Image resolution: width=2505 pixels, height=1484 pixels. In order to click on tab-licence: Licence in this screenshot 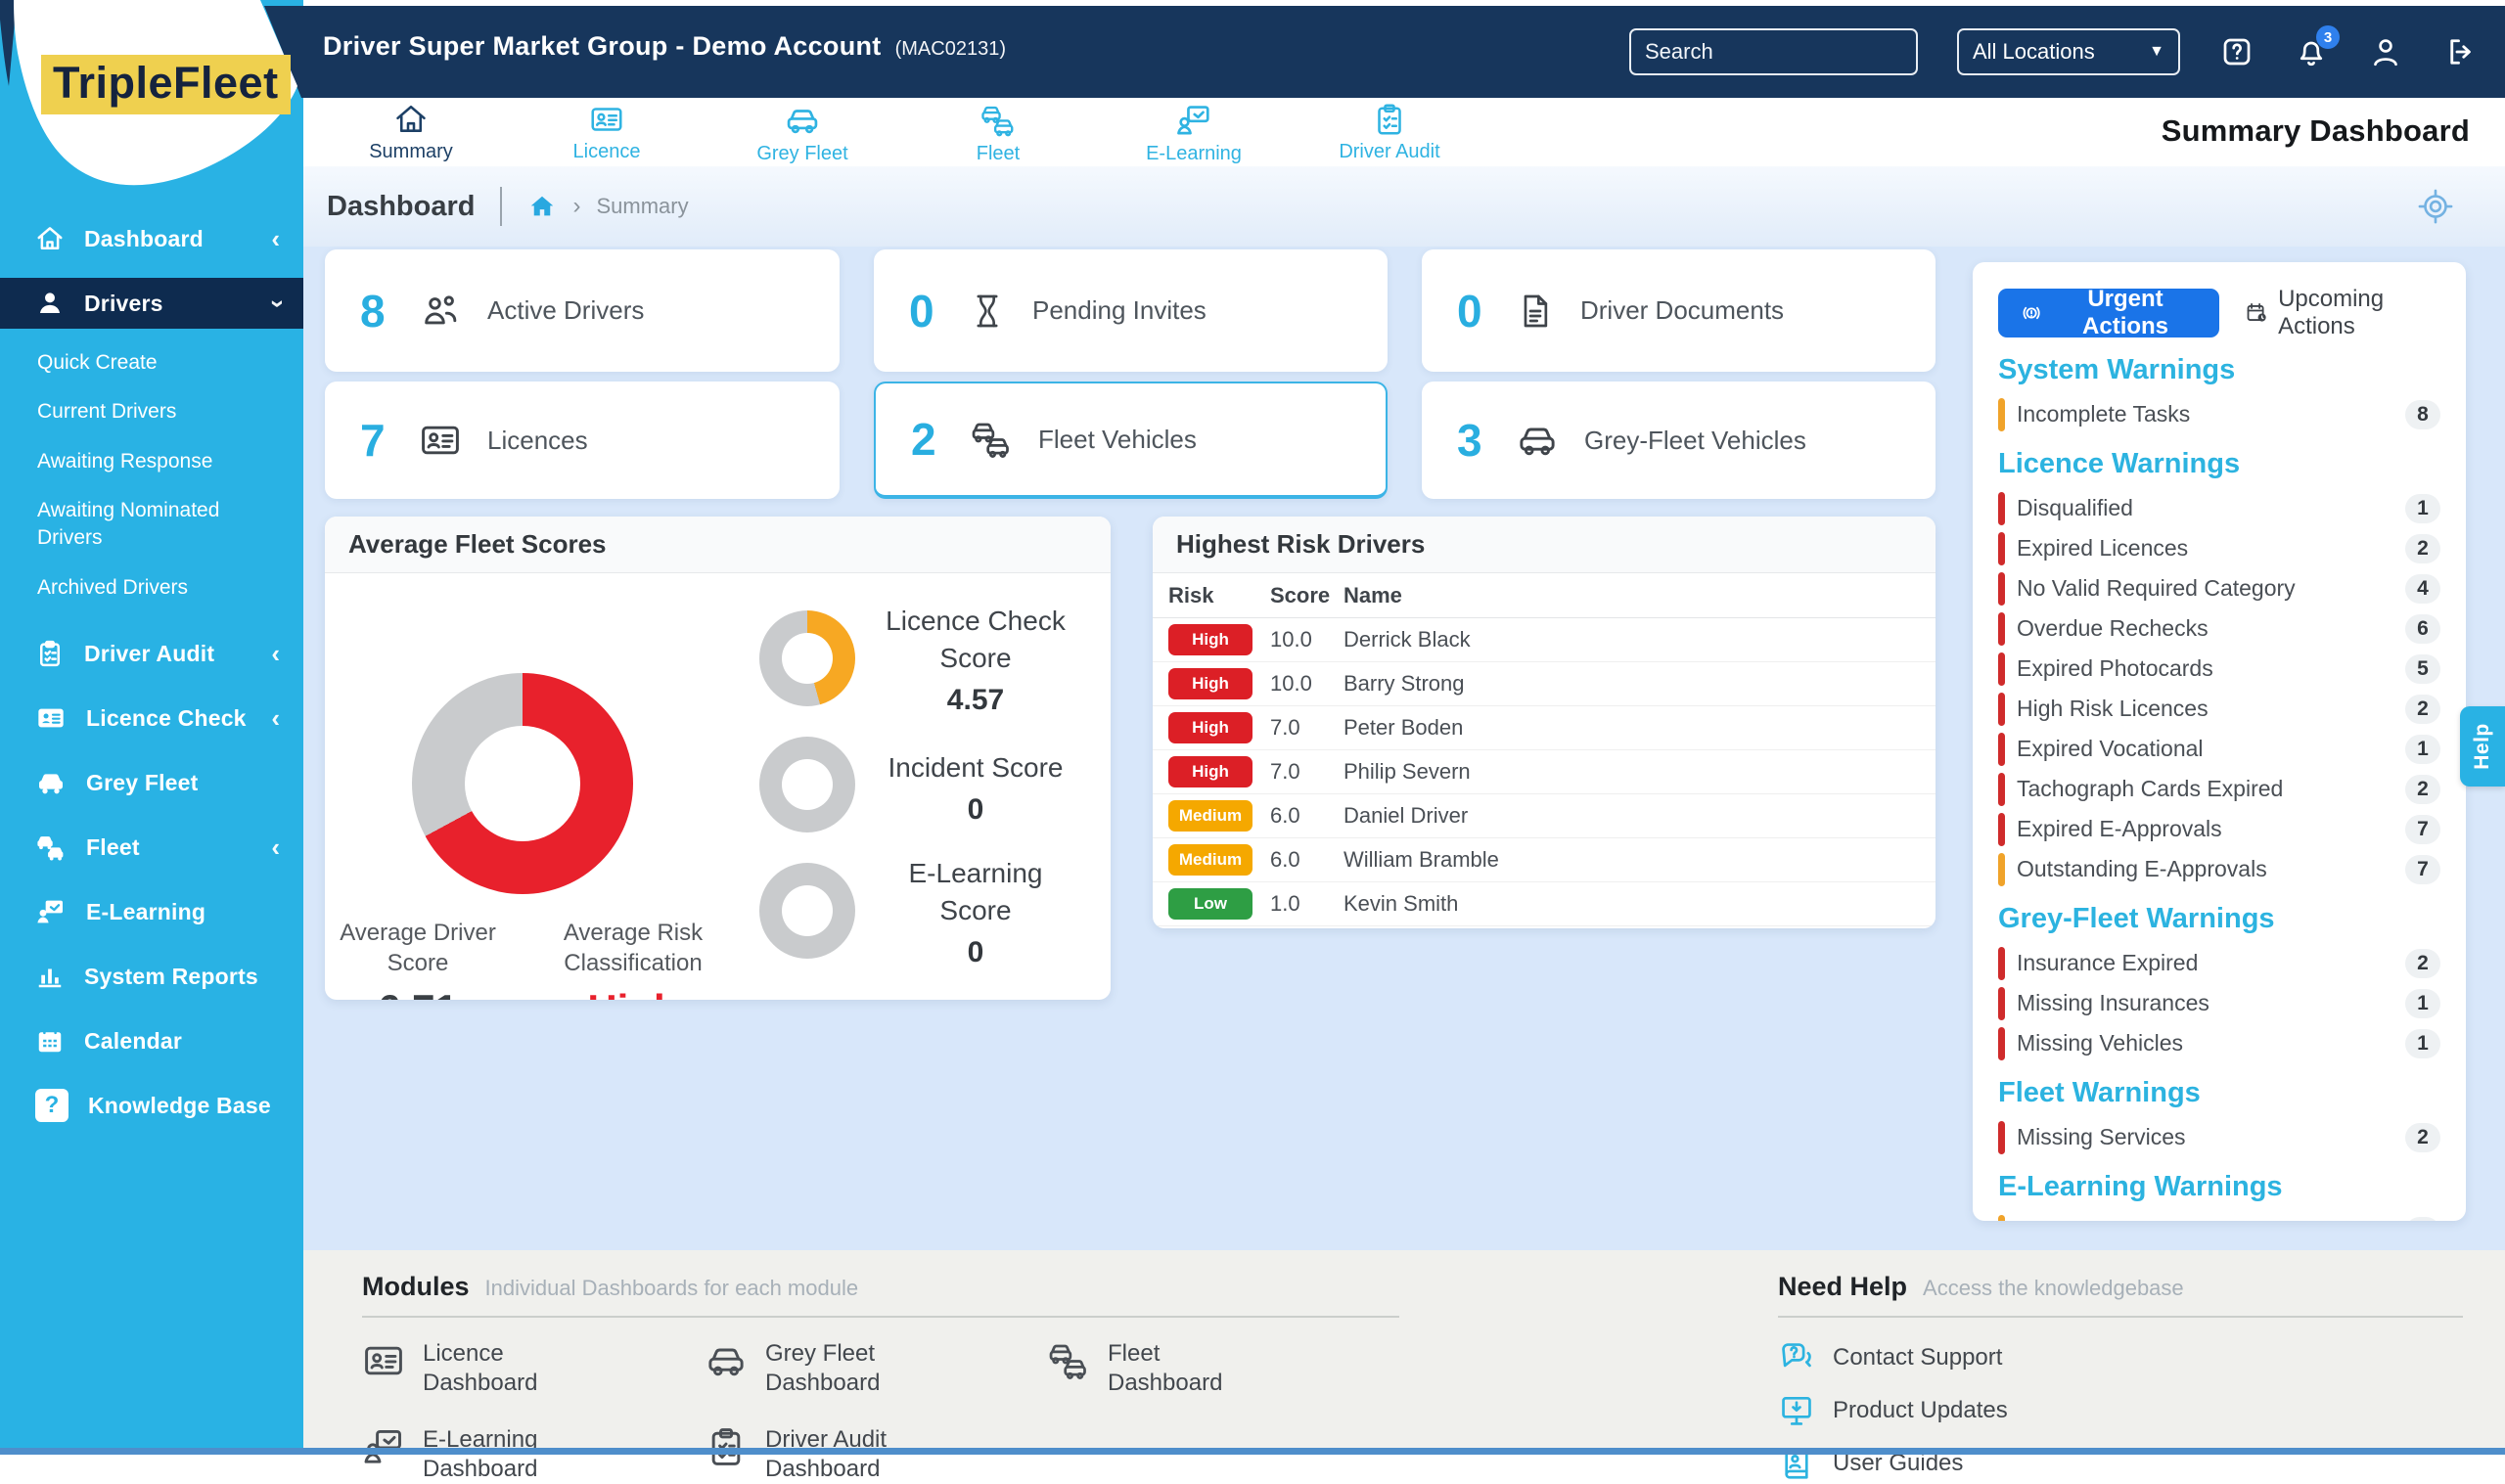, I will do `click(607, 130)`.